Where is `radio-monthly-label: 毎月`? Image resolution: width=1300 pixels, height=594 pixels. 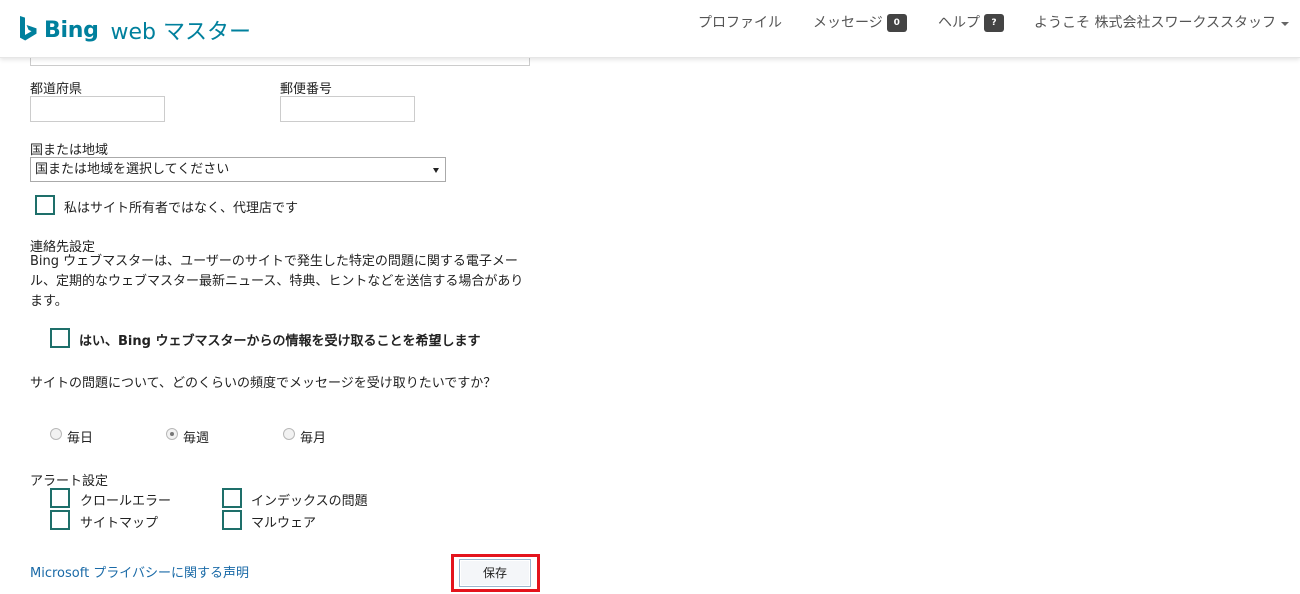
radio-monthly-label: 毎月 is located at coordinates (313, 438).